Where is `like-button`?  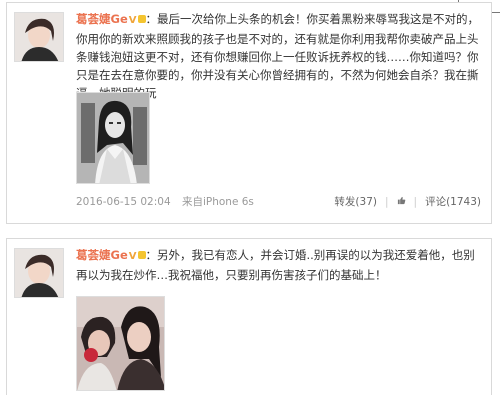
like-button is located at coordinates (401, 202).